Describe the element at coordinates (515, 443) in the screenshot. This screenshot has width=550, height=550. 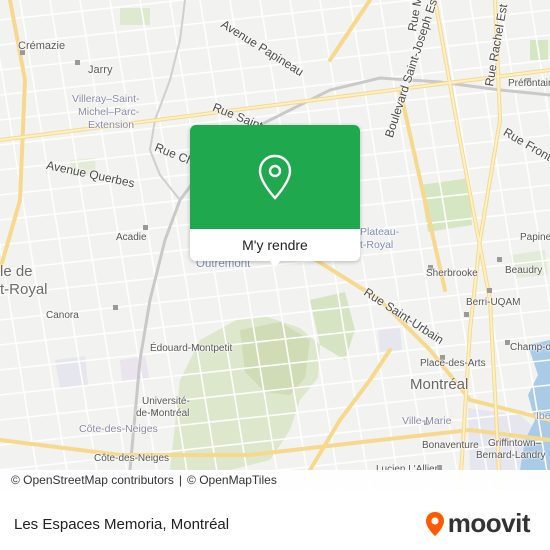
I see `label-griffintown-1: Griffintown–` at that location.